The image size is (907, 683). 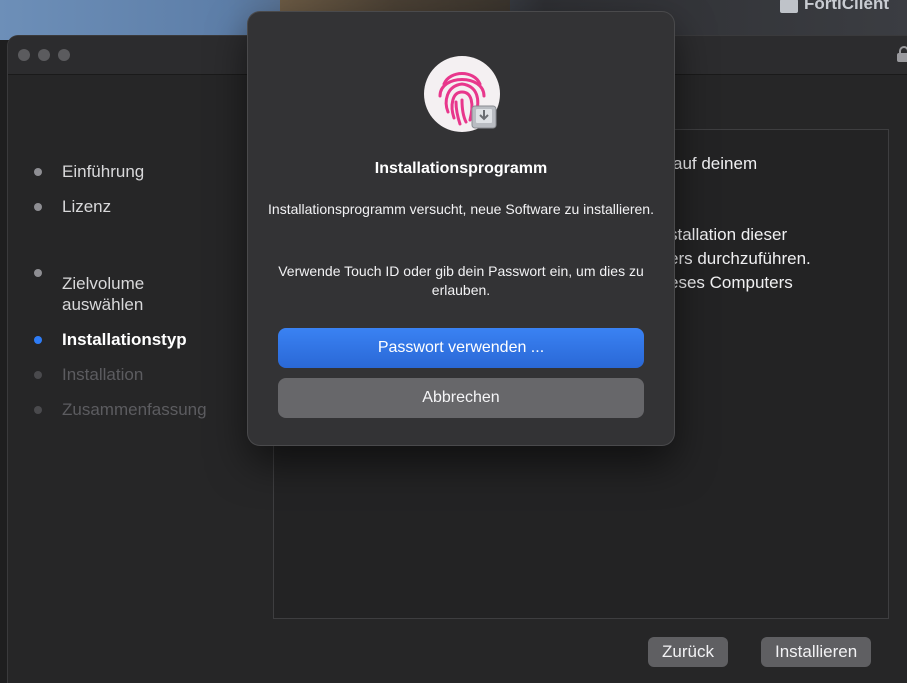 I want to click on disk-image-icon, so click(x=789, y=6).